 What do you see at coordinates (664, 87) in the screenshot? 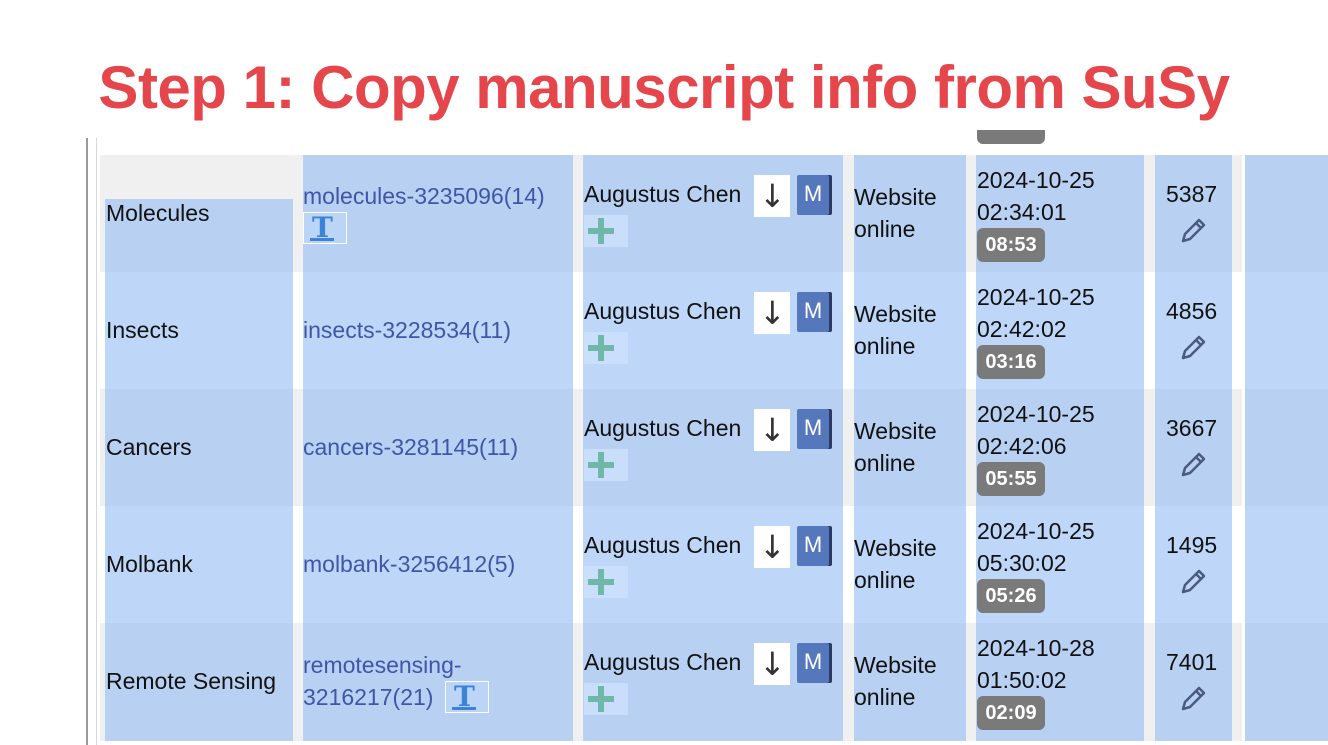
I see `page-title: Step 1: Copy manuscript info from SuSy` at bounding box center [664, 87].